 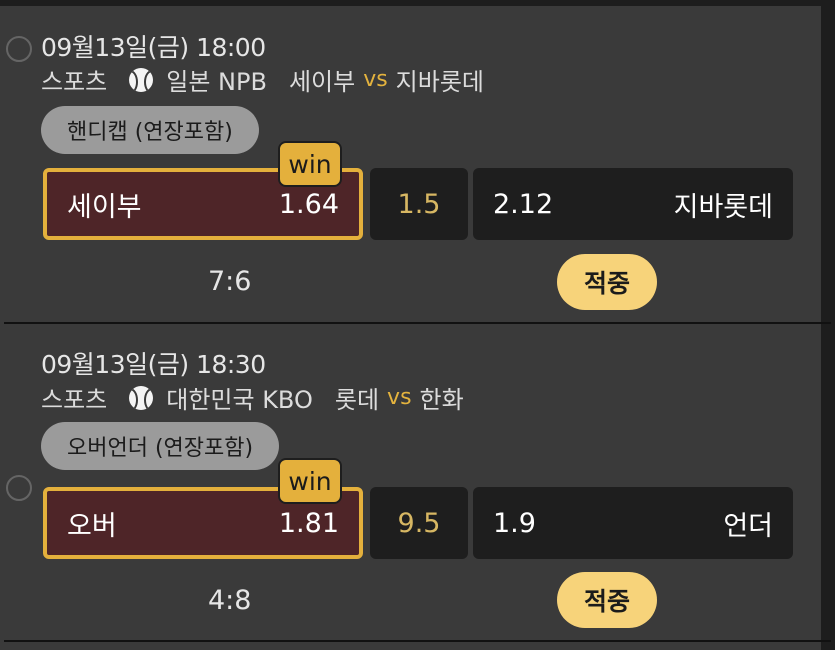 I want to click on home-team: 롯데, so click(x=357, y=400).